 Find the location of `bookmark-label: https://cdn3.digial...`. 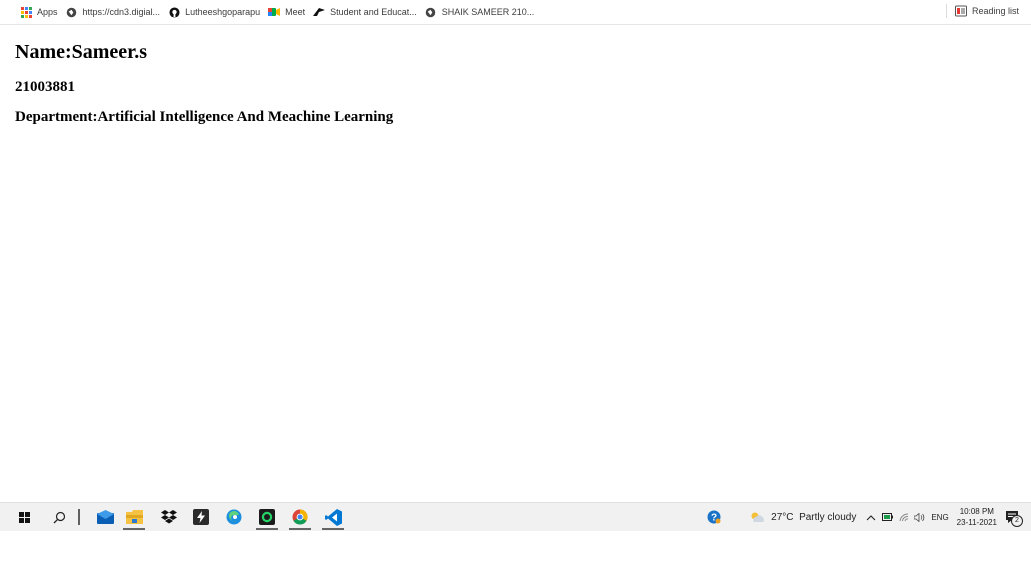

bookmark-label: https://cdn3.digial... is located at coordinates (121, 12).